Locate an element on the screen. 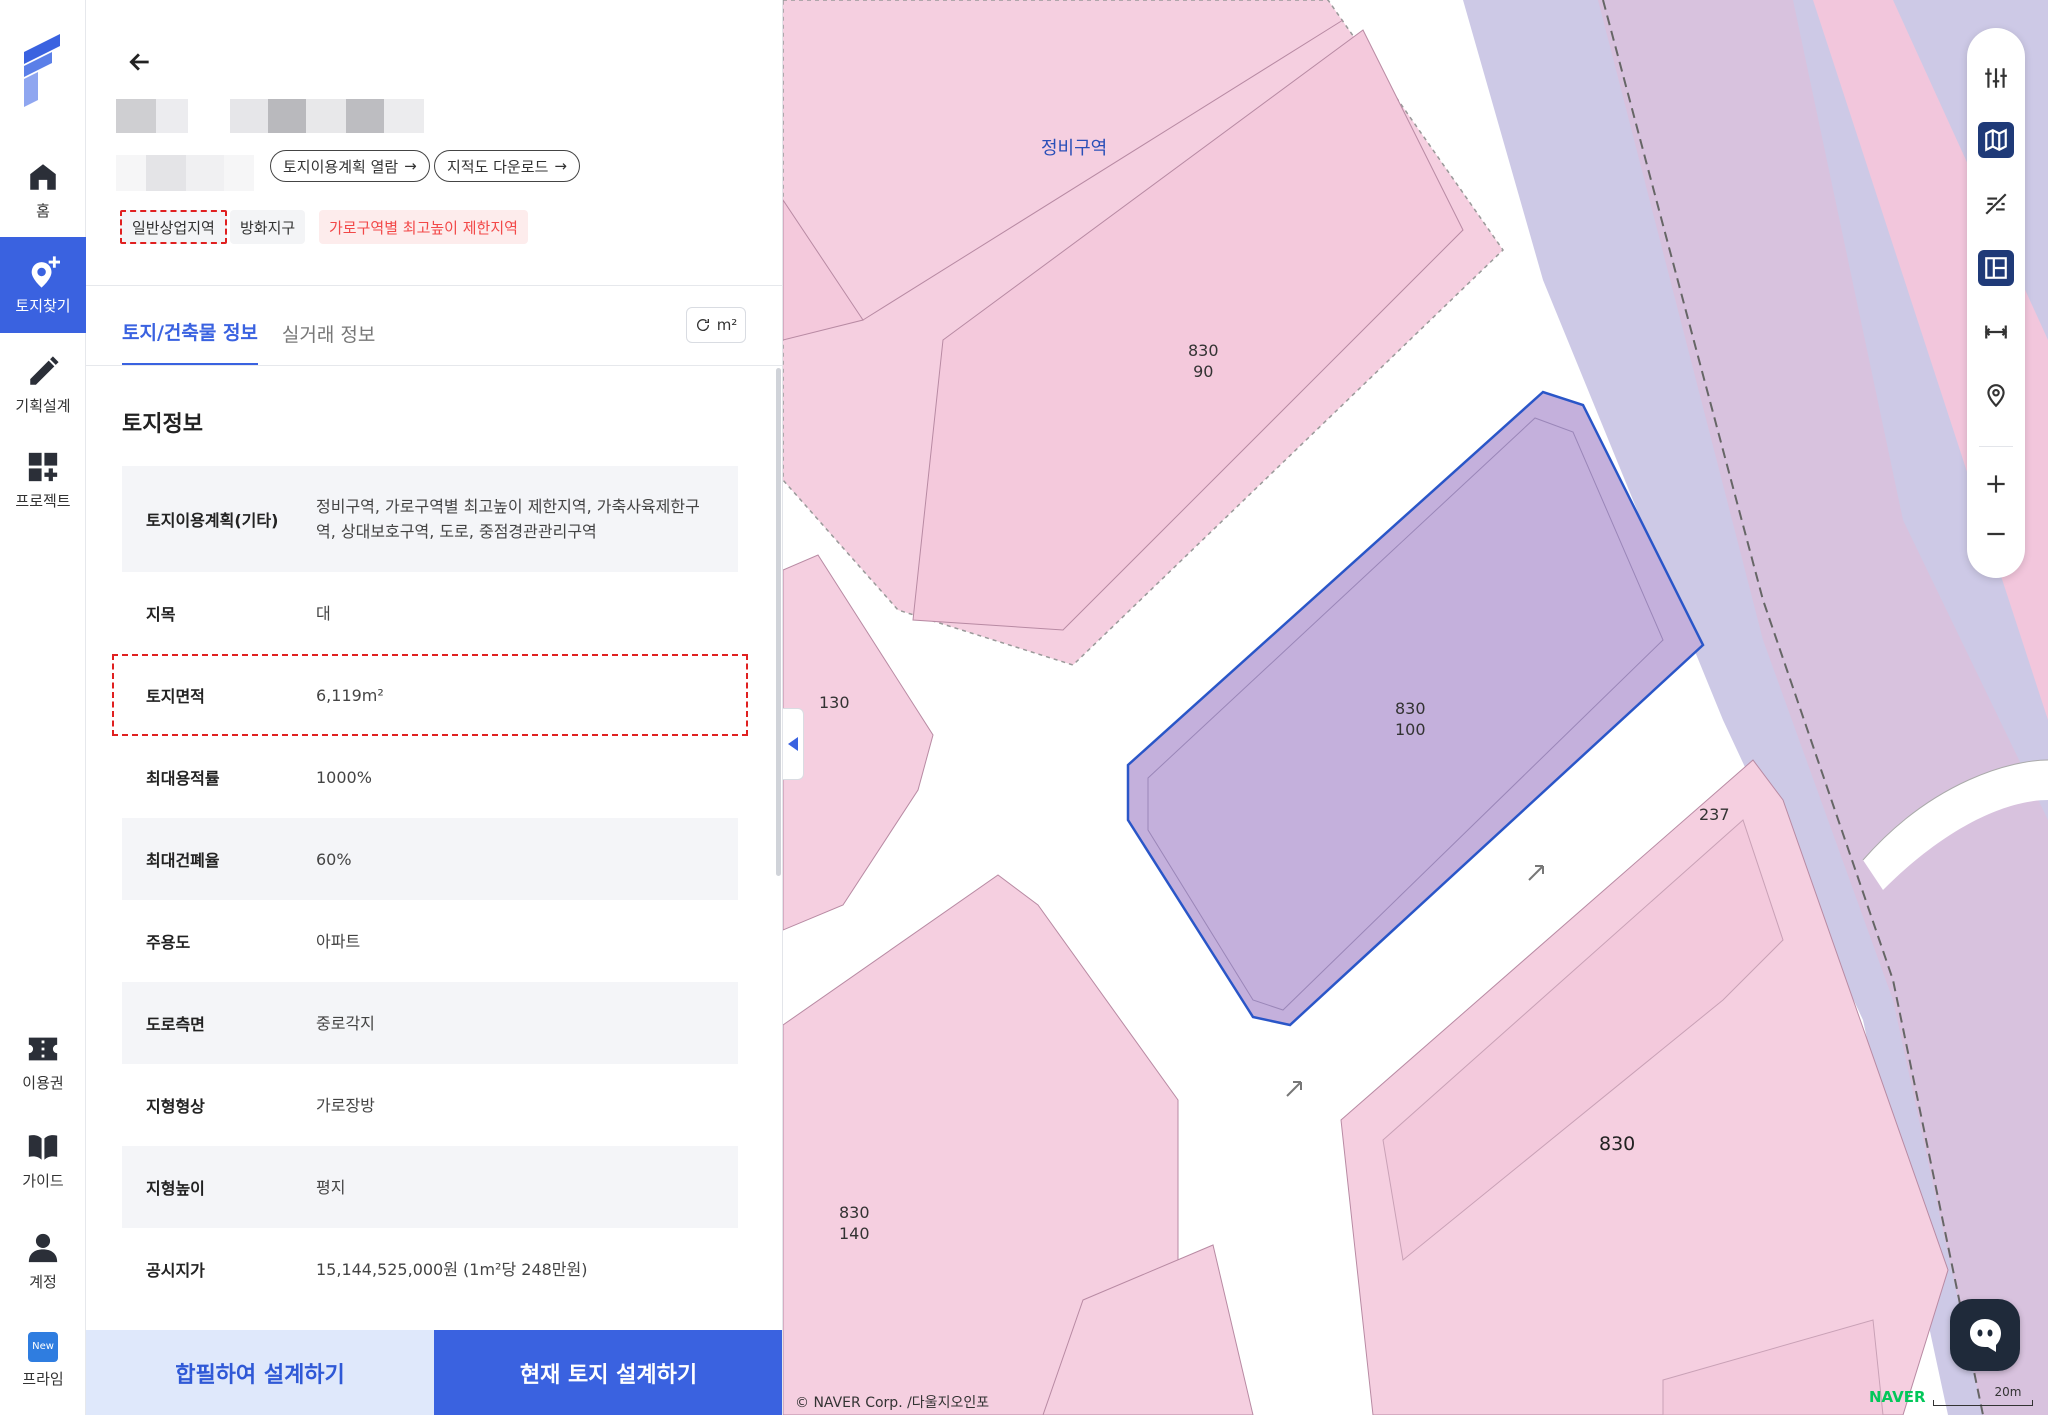 The image size is (2048, 1415). hide-layer-button is located at coordinates (1996, 204).